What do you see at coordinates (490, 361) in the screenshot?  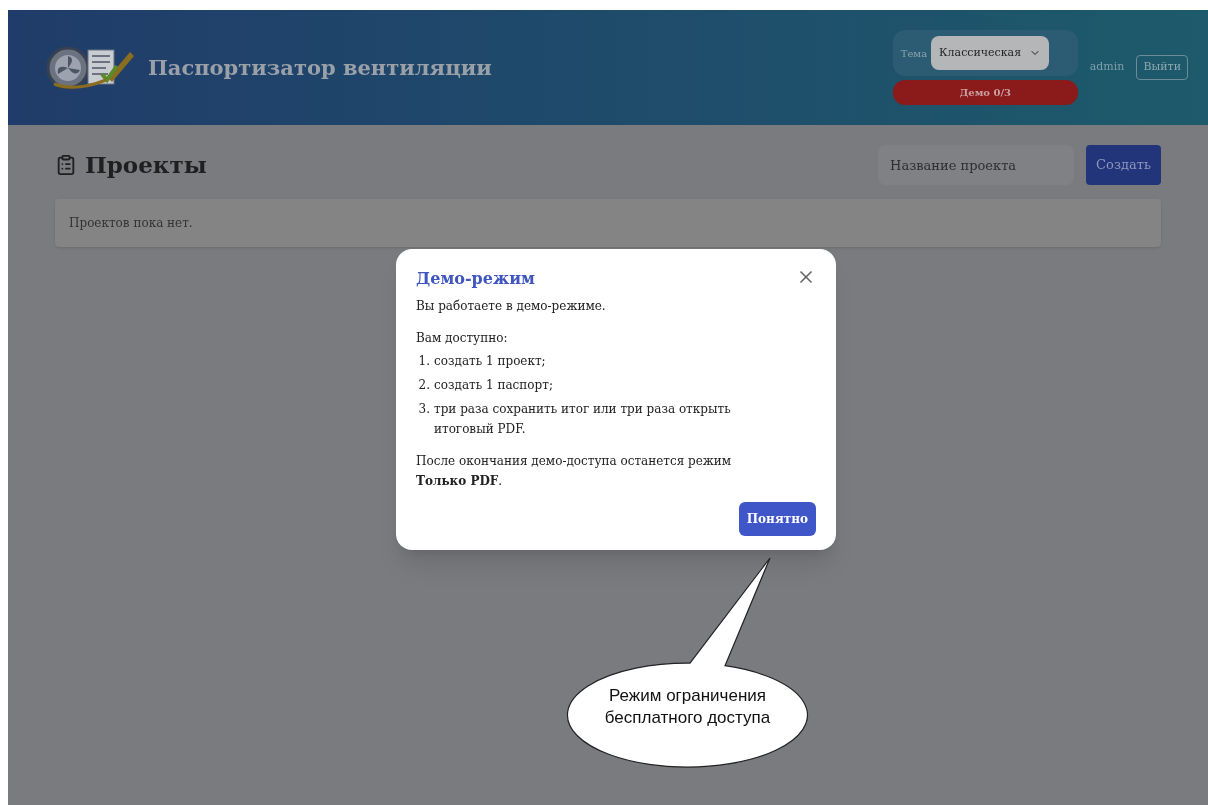 I see `list-item-text: создать 1 проект;` at bounding box center [490, 361].